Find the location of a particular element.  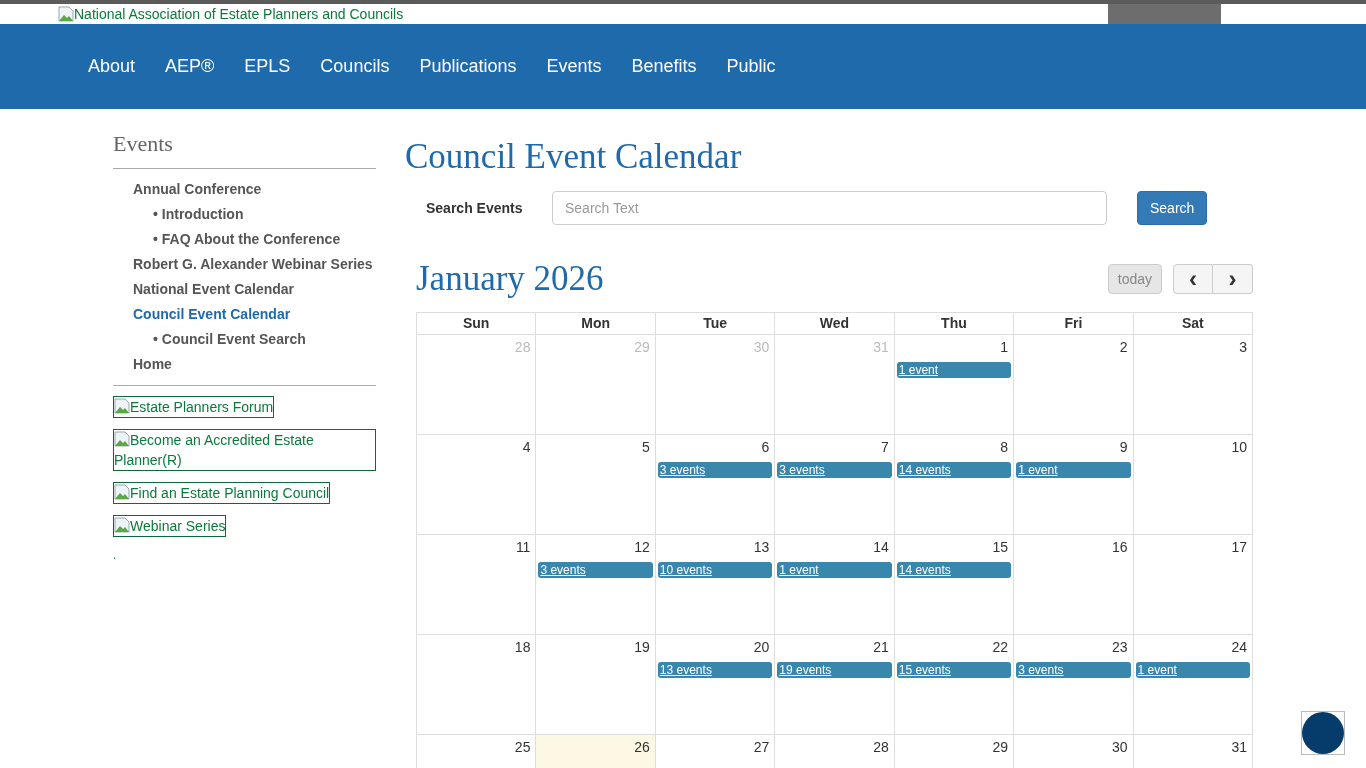

day-number: 12 is located at coordinates (642, 547).